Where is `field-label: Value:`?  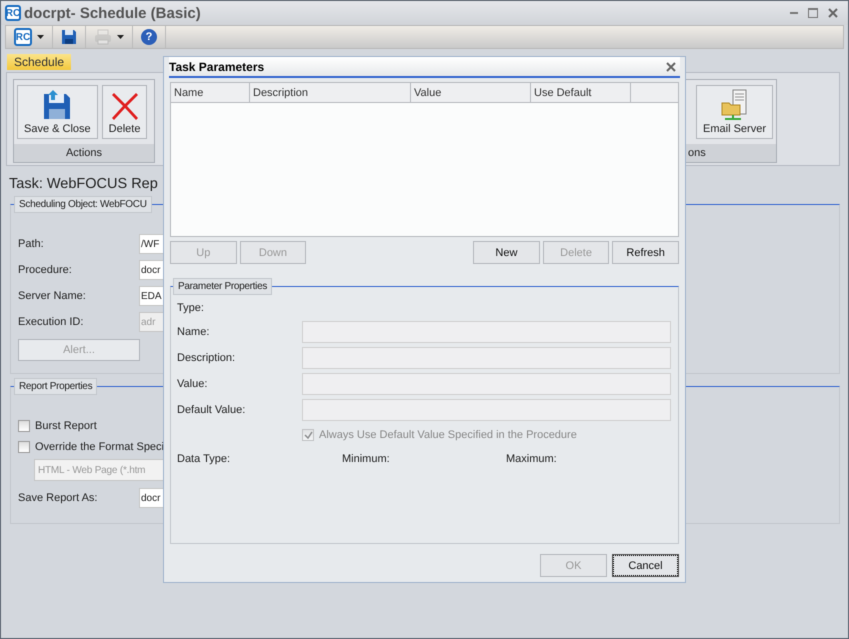
field-label: Value: is located at coordinates (192, 384).